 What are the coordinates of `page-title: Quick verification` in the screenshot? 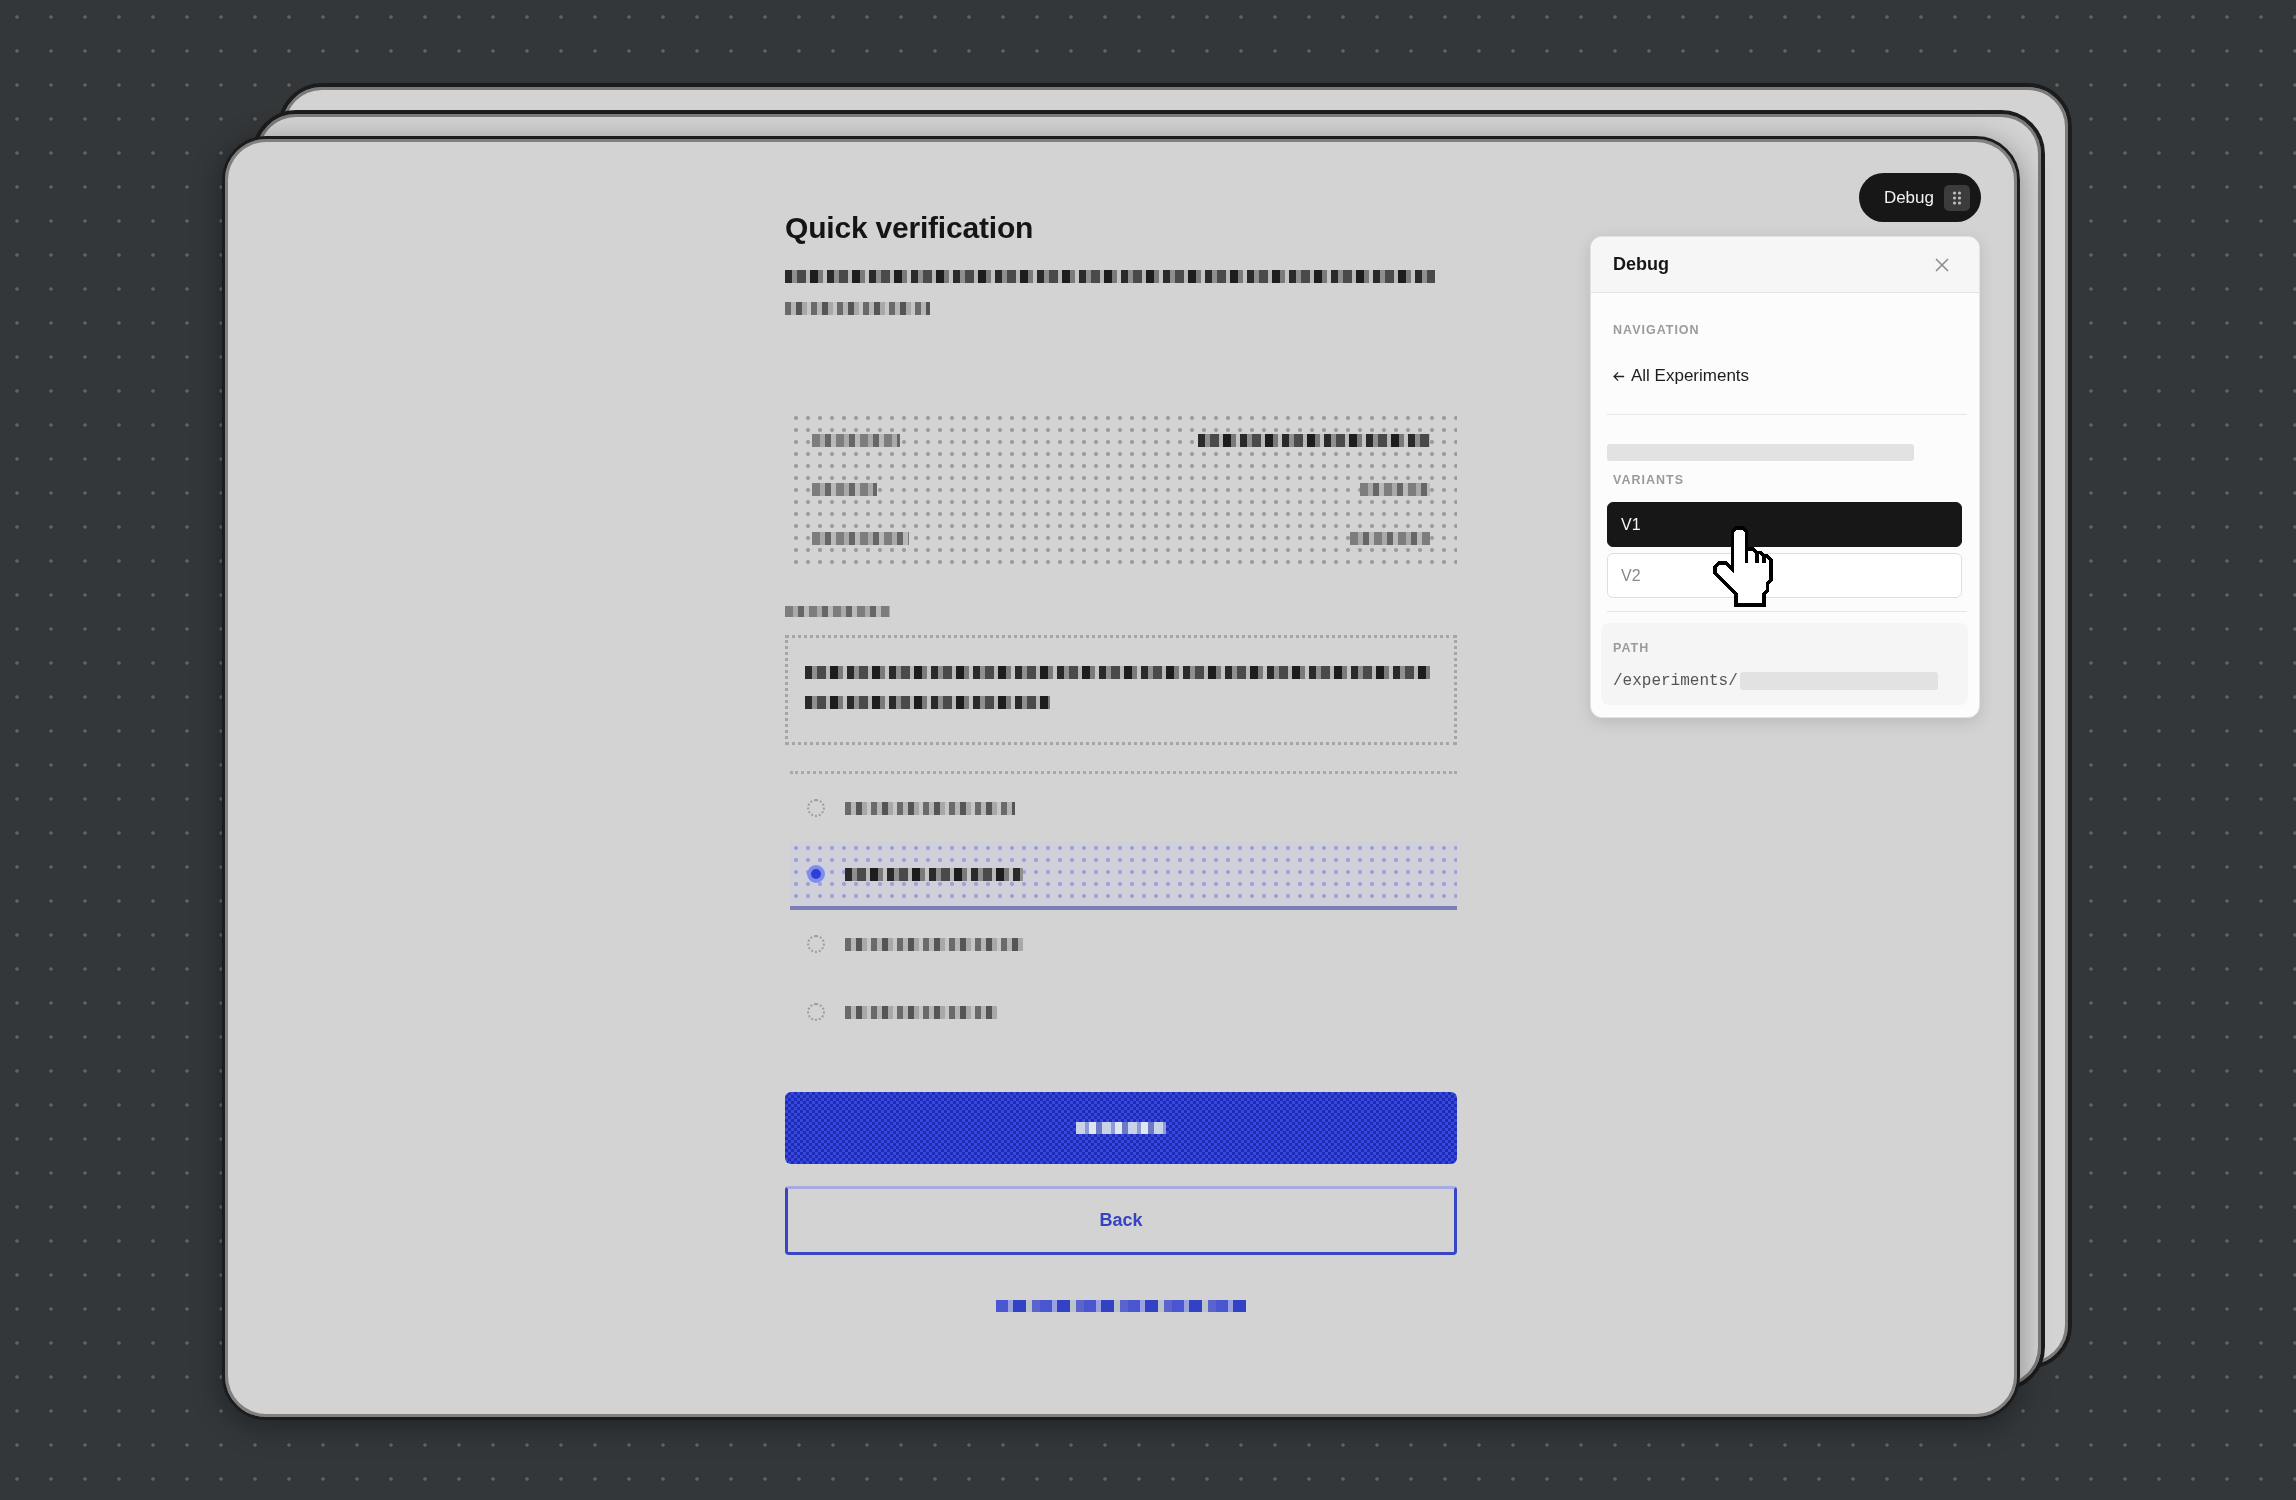 It's located at (910, 228).